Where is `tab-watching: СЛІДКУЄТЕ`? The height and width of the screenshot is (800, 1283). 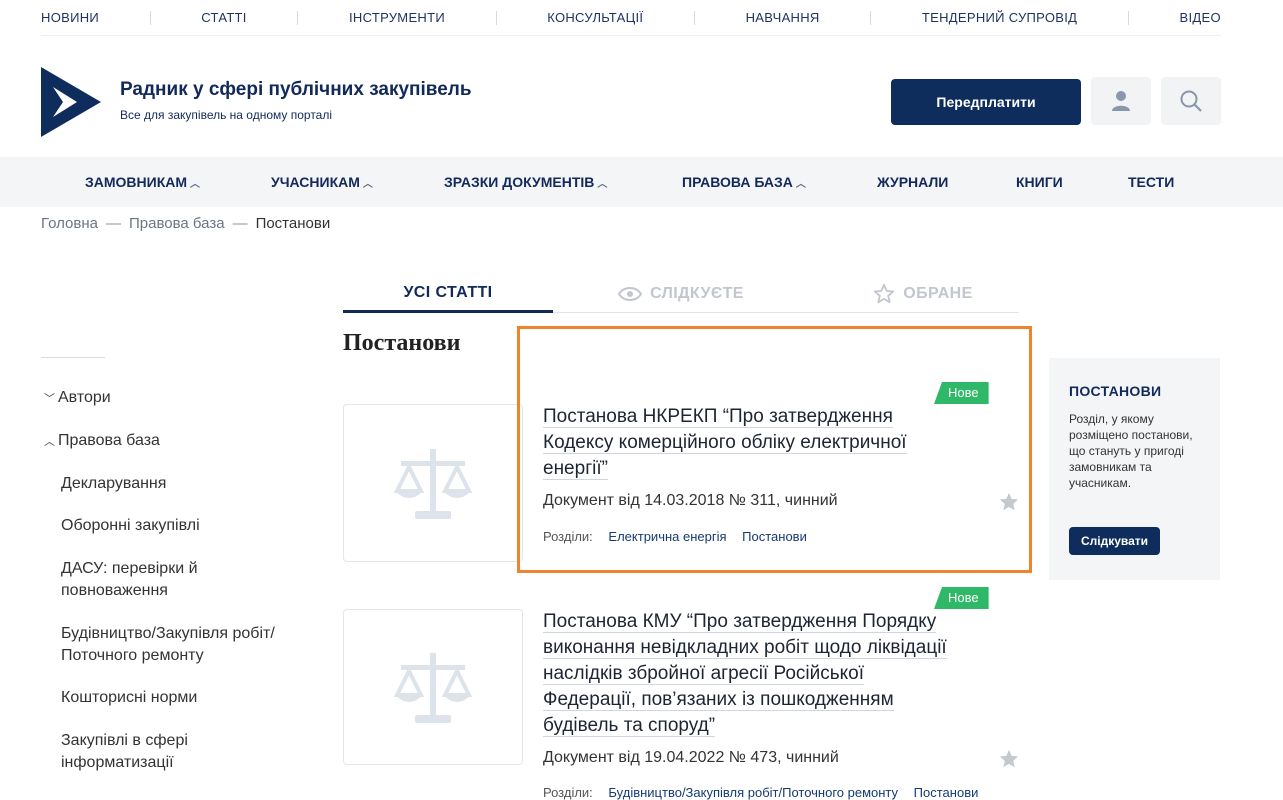 tab-watching: СЛІДКУЄТЕ is located at coordinates (681, 294).